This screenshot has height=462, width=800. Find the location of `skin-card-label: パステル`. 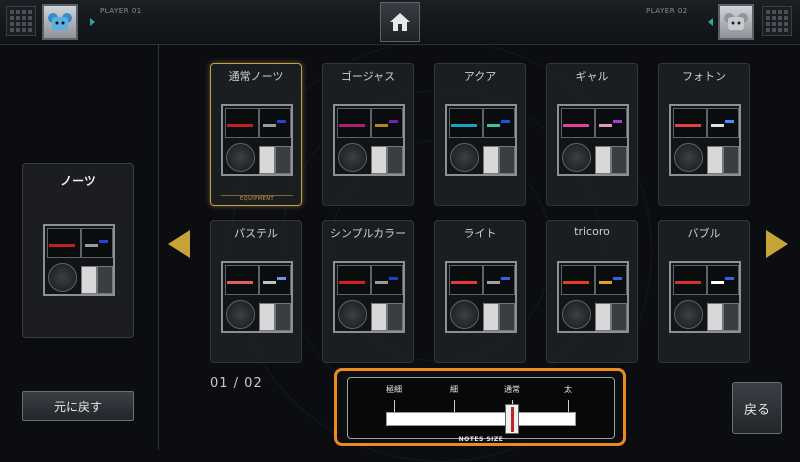

skin-card-label: パステル is located at coordinates (256, 233).